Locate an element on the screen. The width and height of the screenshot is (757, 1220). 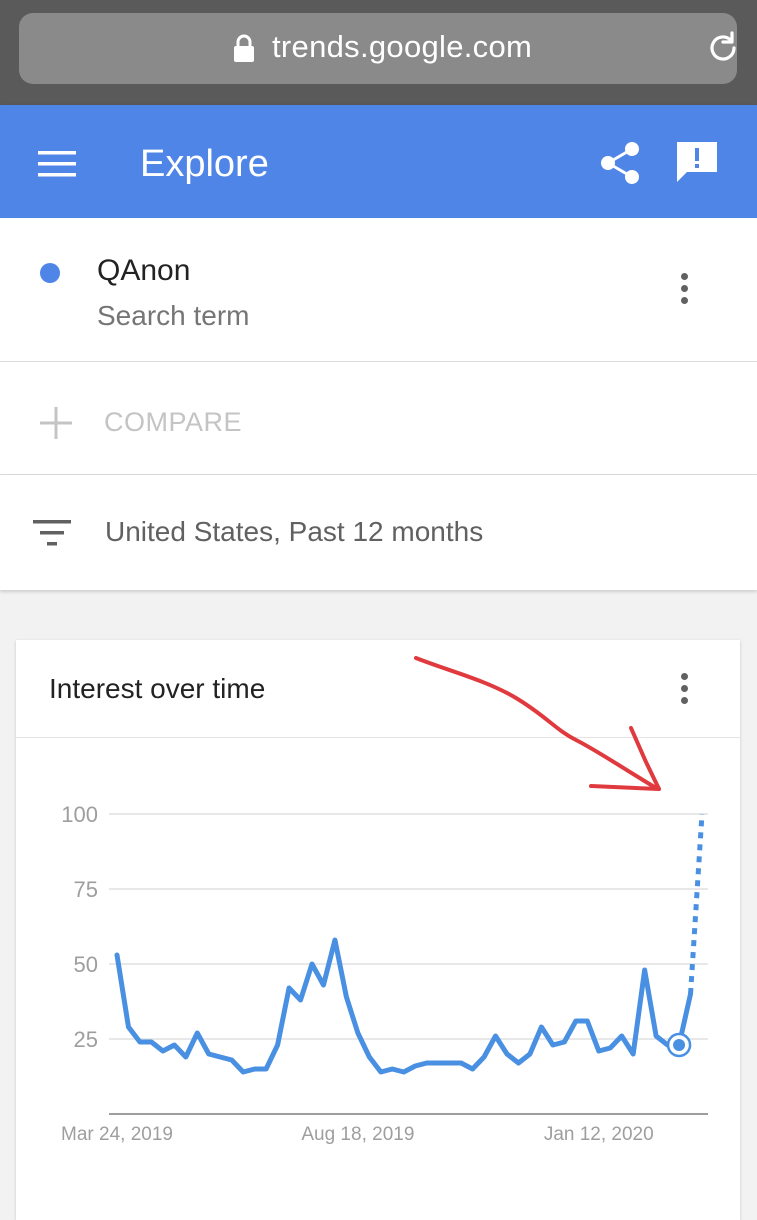
y-tick-label: 75 is located at coordinates (86, 889).